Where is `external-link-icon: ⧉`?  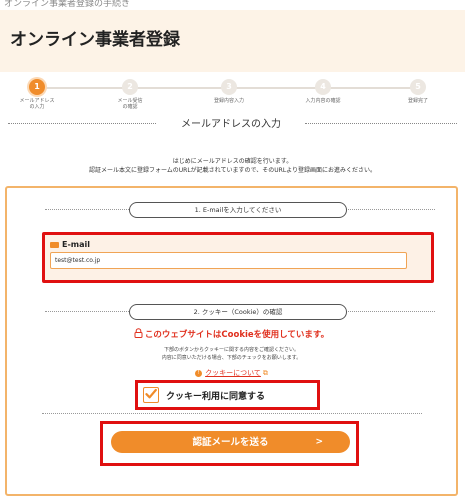
external-link-icon: ⧉ is located at coordinates (265, 373).